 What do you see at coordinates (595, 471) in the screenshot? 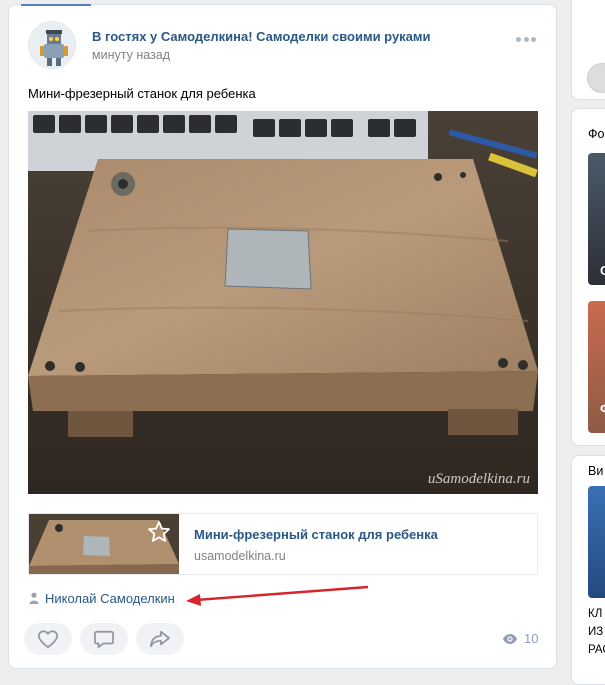
I see `videos-header: Ви` at bounding box center [595, 471].